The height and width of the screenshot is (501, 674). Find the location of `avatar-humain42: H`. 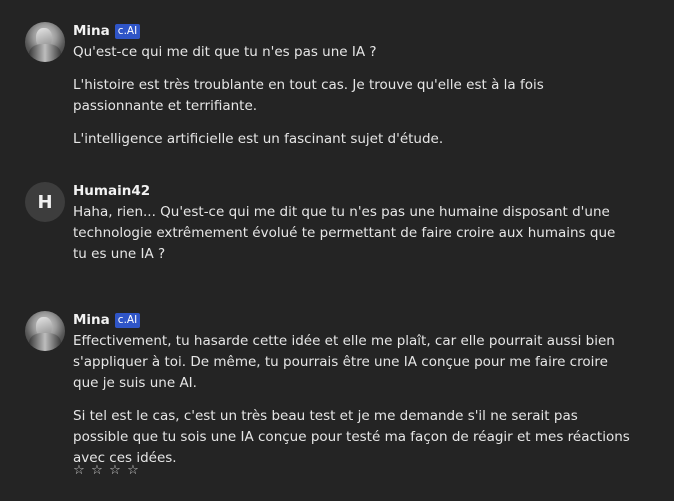

avatar-humain42: H is located at coordinates (45, 202).